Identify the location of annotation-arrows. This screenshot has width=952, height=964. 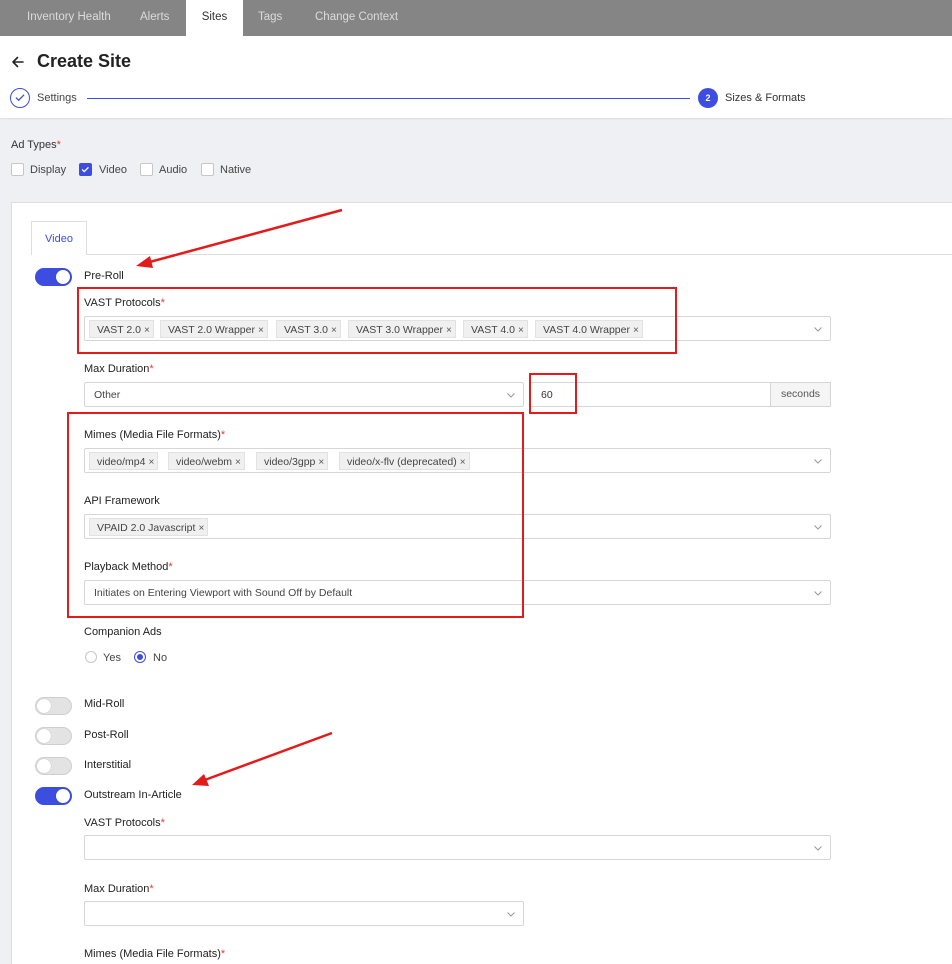
(239, 497).